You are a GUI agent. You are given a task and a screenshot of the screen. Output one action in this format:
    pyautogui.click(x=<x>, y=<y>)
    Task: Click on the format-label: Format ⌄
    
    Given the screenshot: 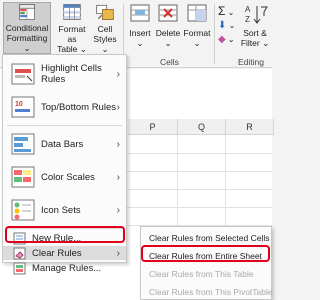 What is the action you would take?
    pyautogui.click(x=197, y=38)
    